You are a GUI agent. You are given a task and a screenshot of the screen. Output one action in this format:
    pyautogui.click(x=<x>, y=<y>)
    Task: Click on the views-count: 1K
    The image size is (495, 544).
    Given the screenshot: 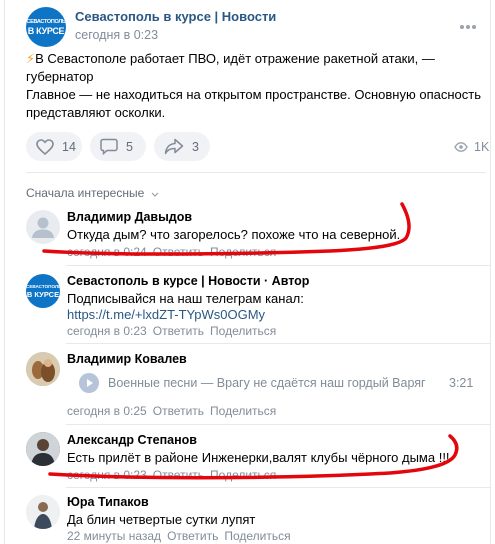 What is the action you would take?
    pyautogui.click(x=482, y=147)
    